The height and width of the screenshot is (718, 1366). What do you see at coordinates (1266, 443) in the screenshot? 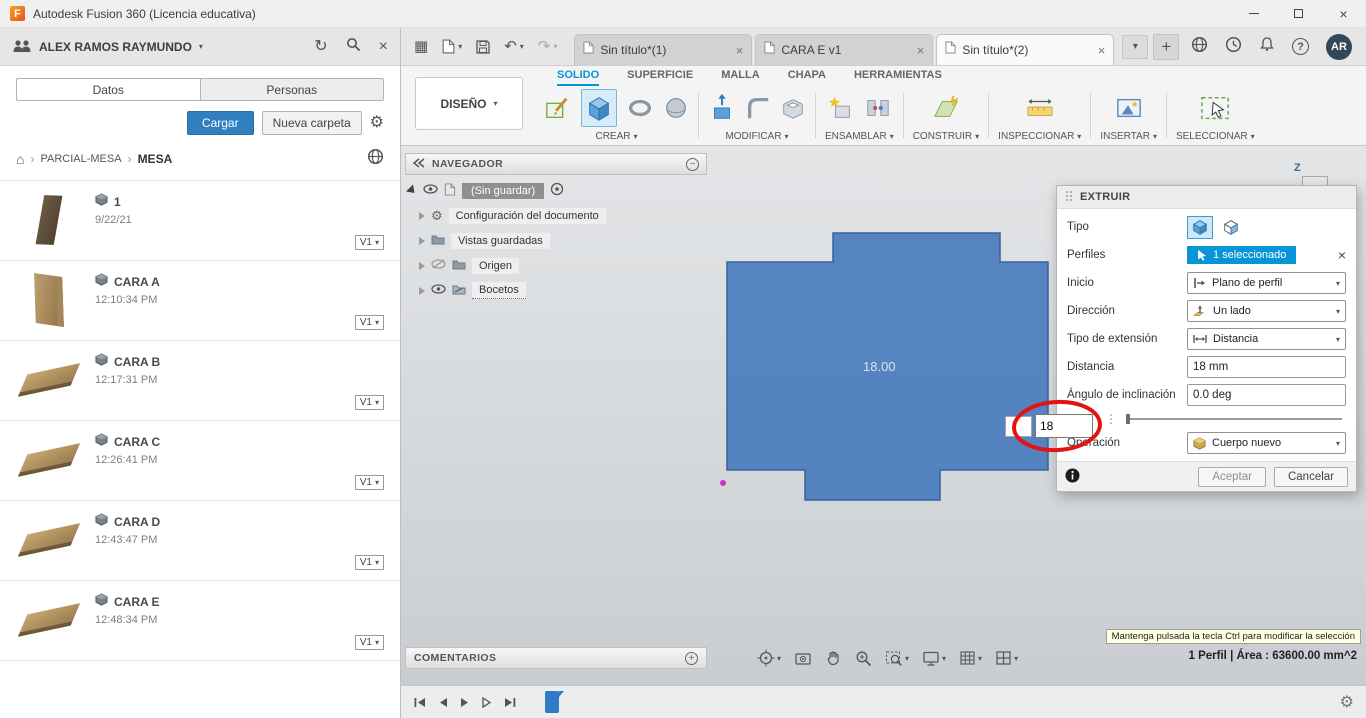
I see `operation-dropdown: Cuerpo nuevo ▾` at bounding box center [1266, 443].